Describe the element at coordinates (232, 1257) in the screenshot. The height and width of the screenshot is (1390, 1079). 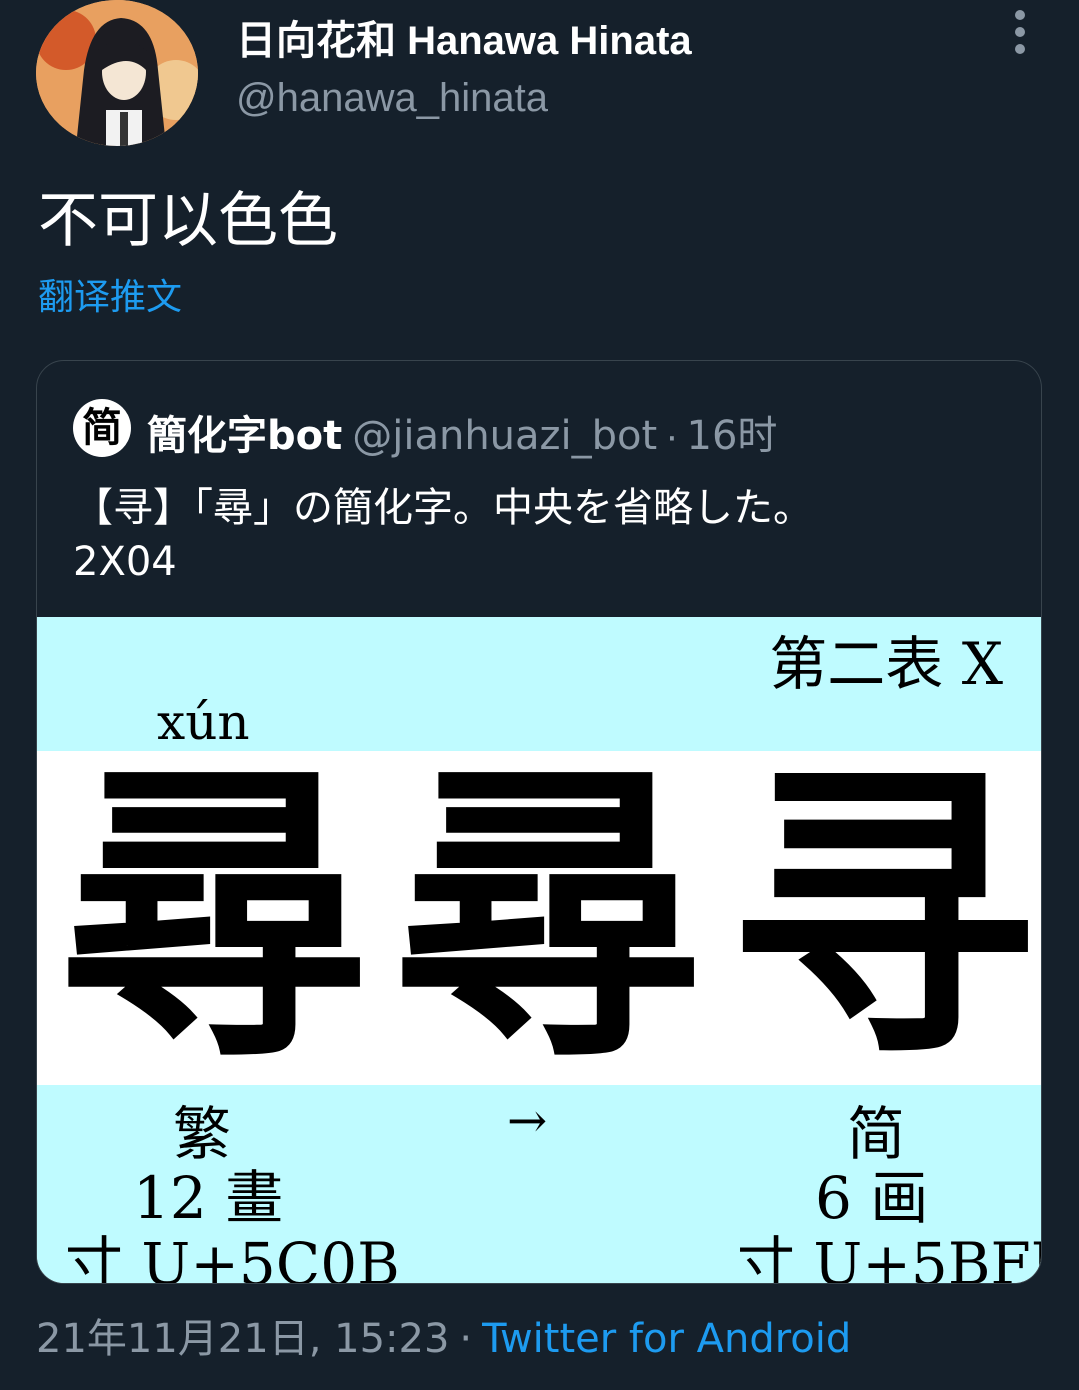
I see `card-traditional-code: 寸 U+5C0B` at that location.